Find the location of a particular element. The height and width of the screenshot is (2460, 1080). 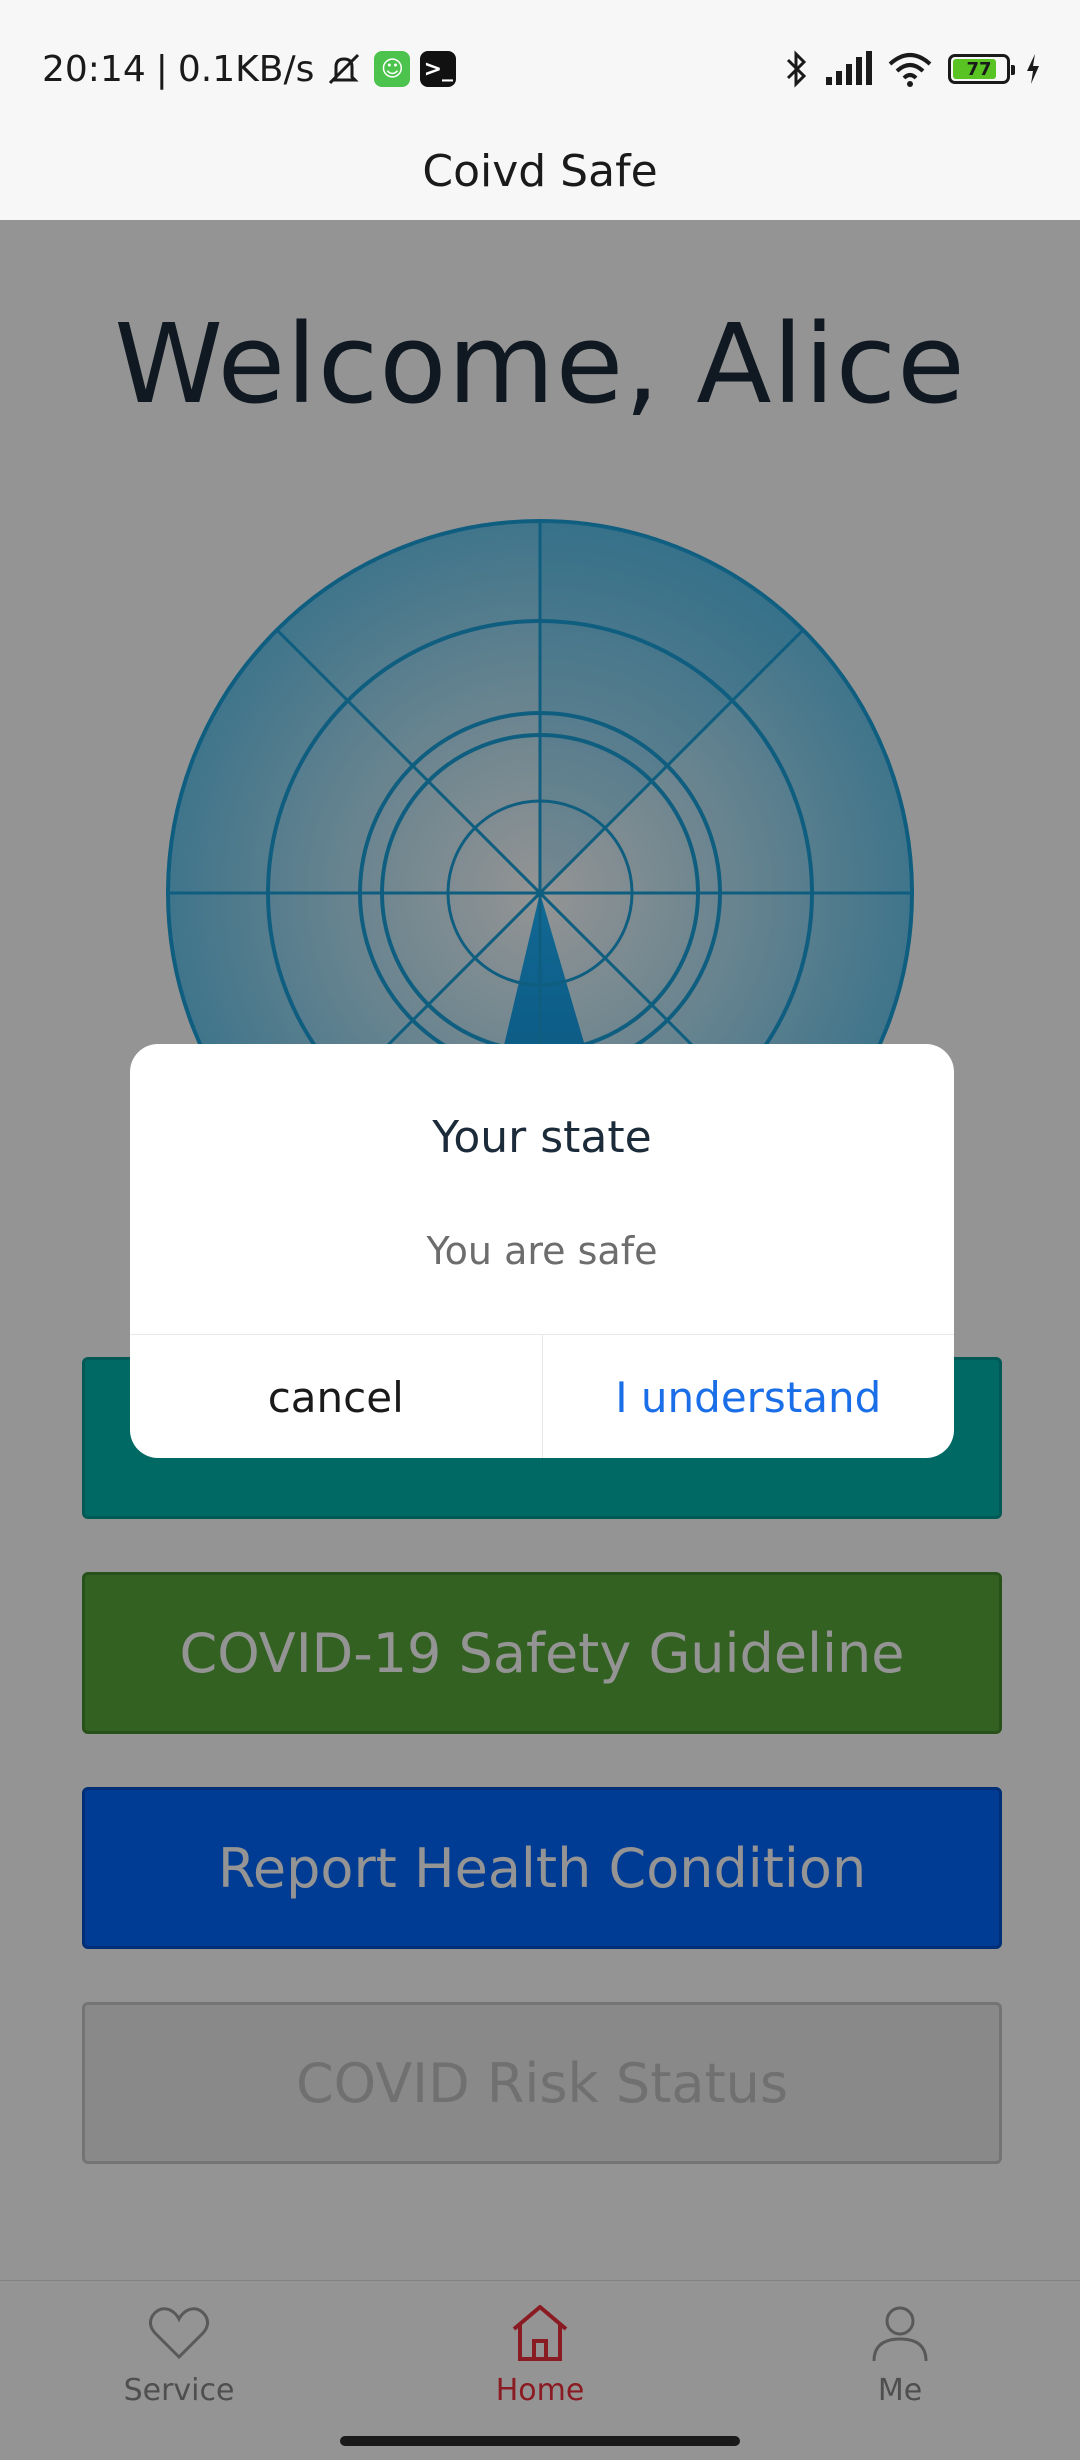

app-title: Coivd Safe is located at coordinates (540, 171).